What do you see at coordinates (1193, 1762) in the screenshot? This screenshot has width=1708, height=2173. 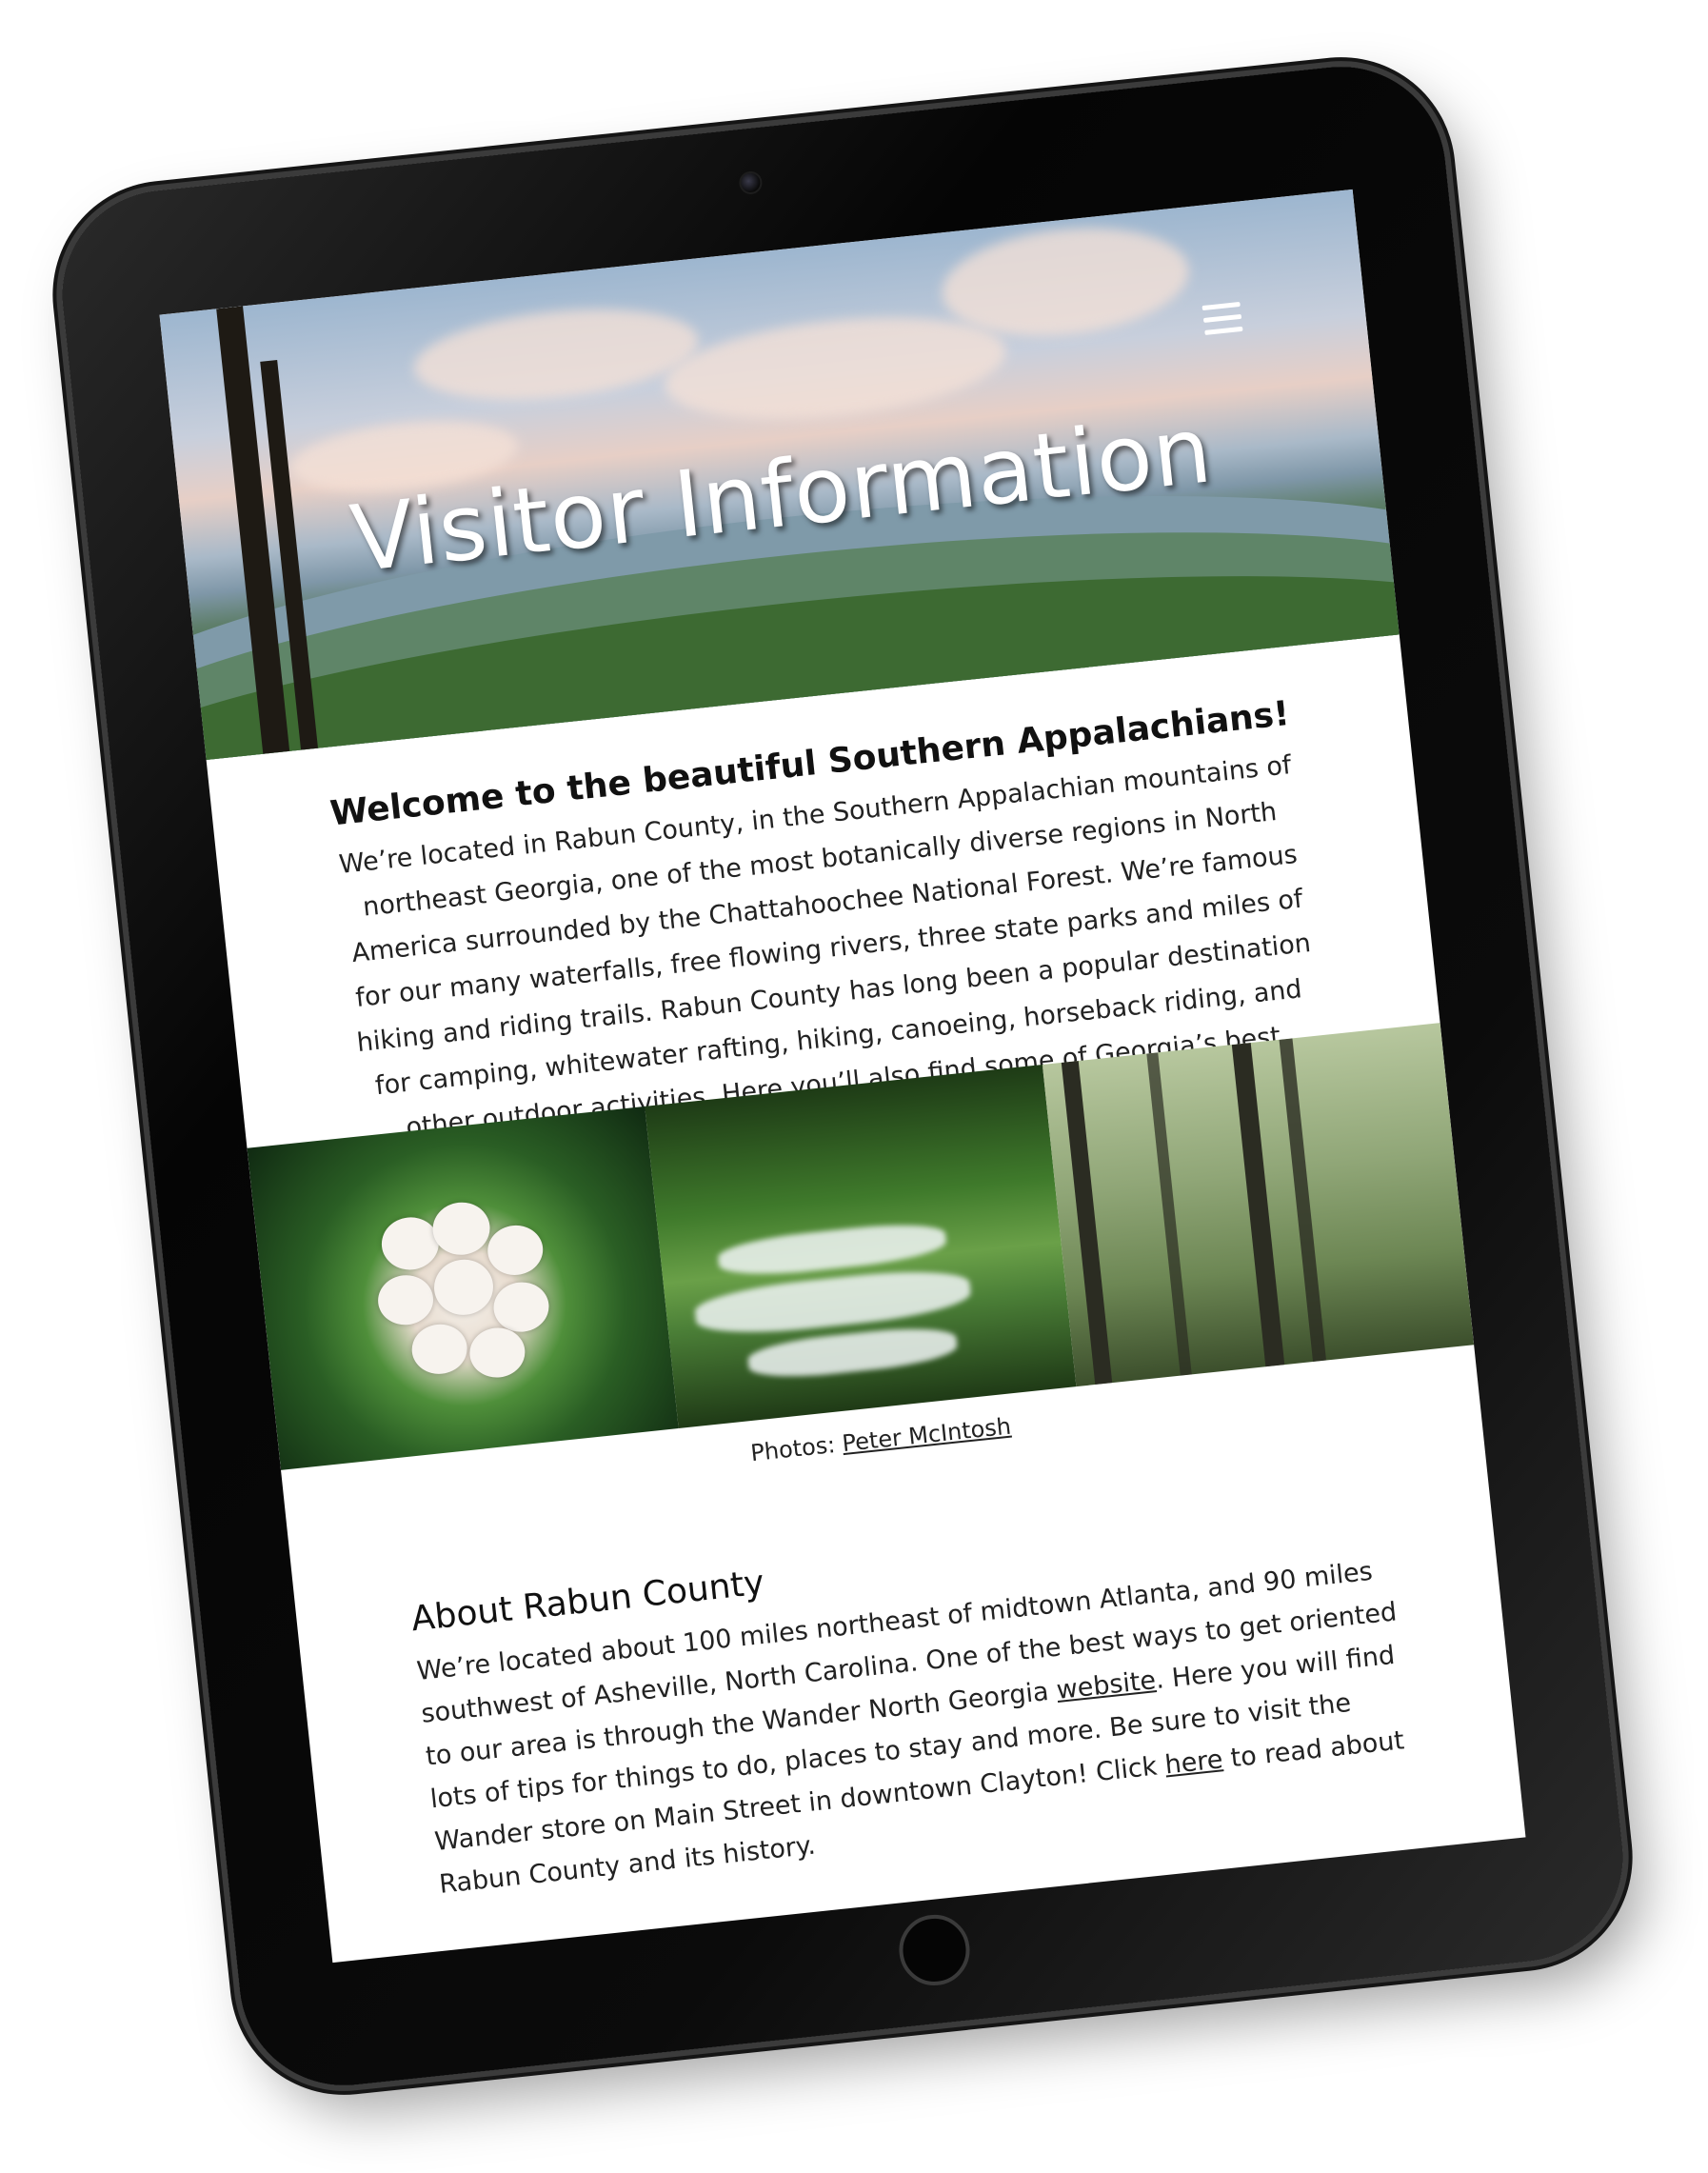 I see `history-link: here` at bounding box center [1193, 1762].